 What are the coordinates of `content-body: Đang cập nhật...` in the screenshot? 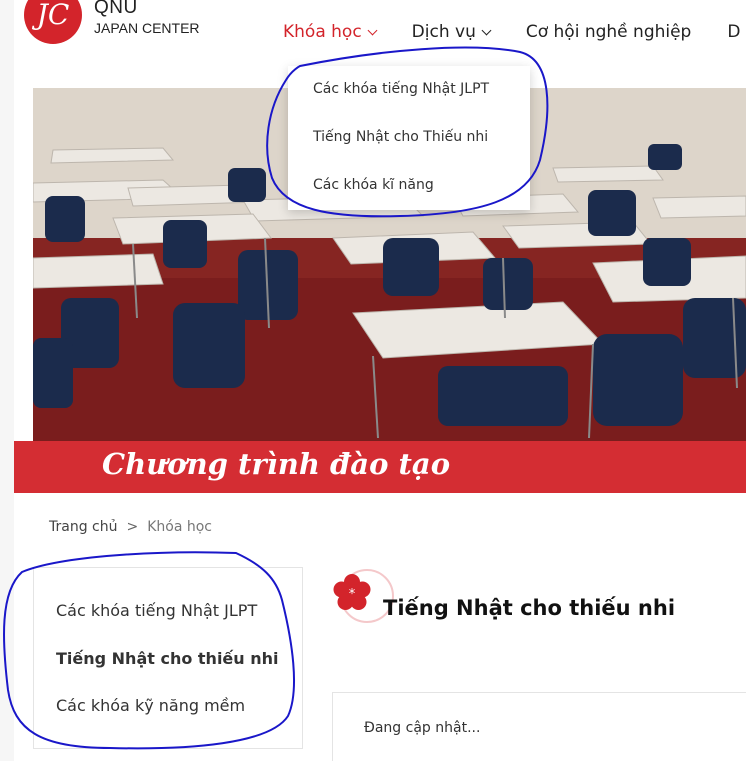 It's located at (539, 726).